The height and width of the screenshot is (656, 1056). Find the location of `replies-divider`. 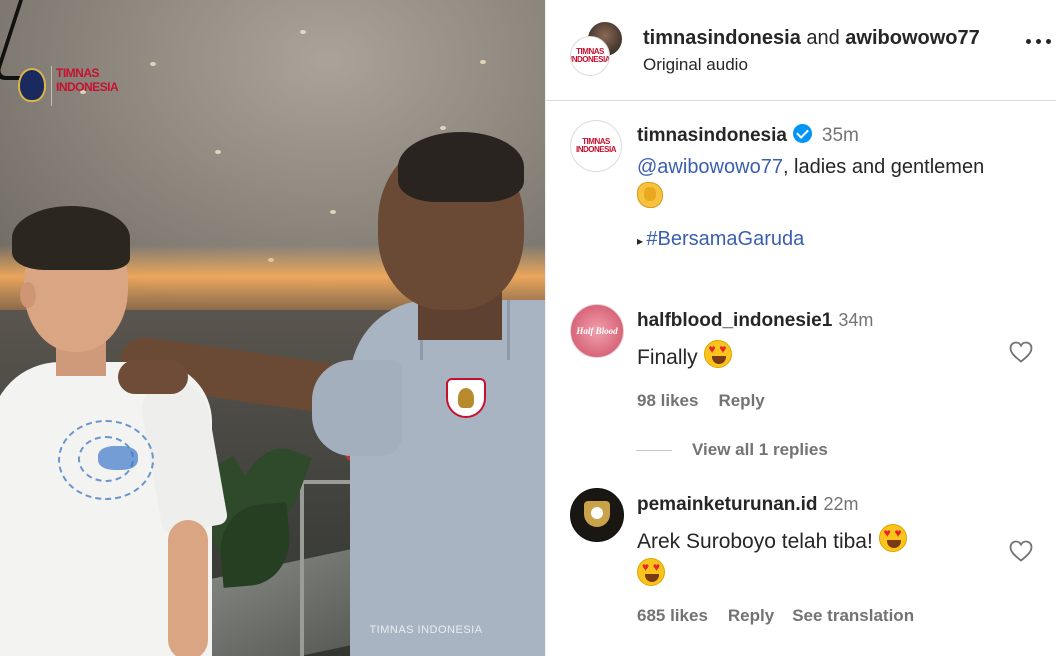

replies-divider is located at coordinates (654, 450).